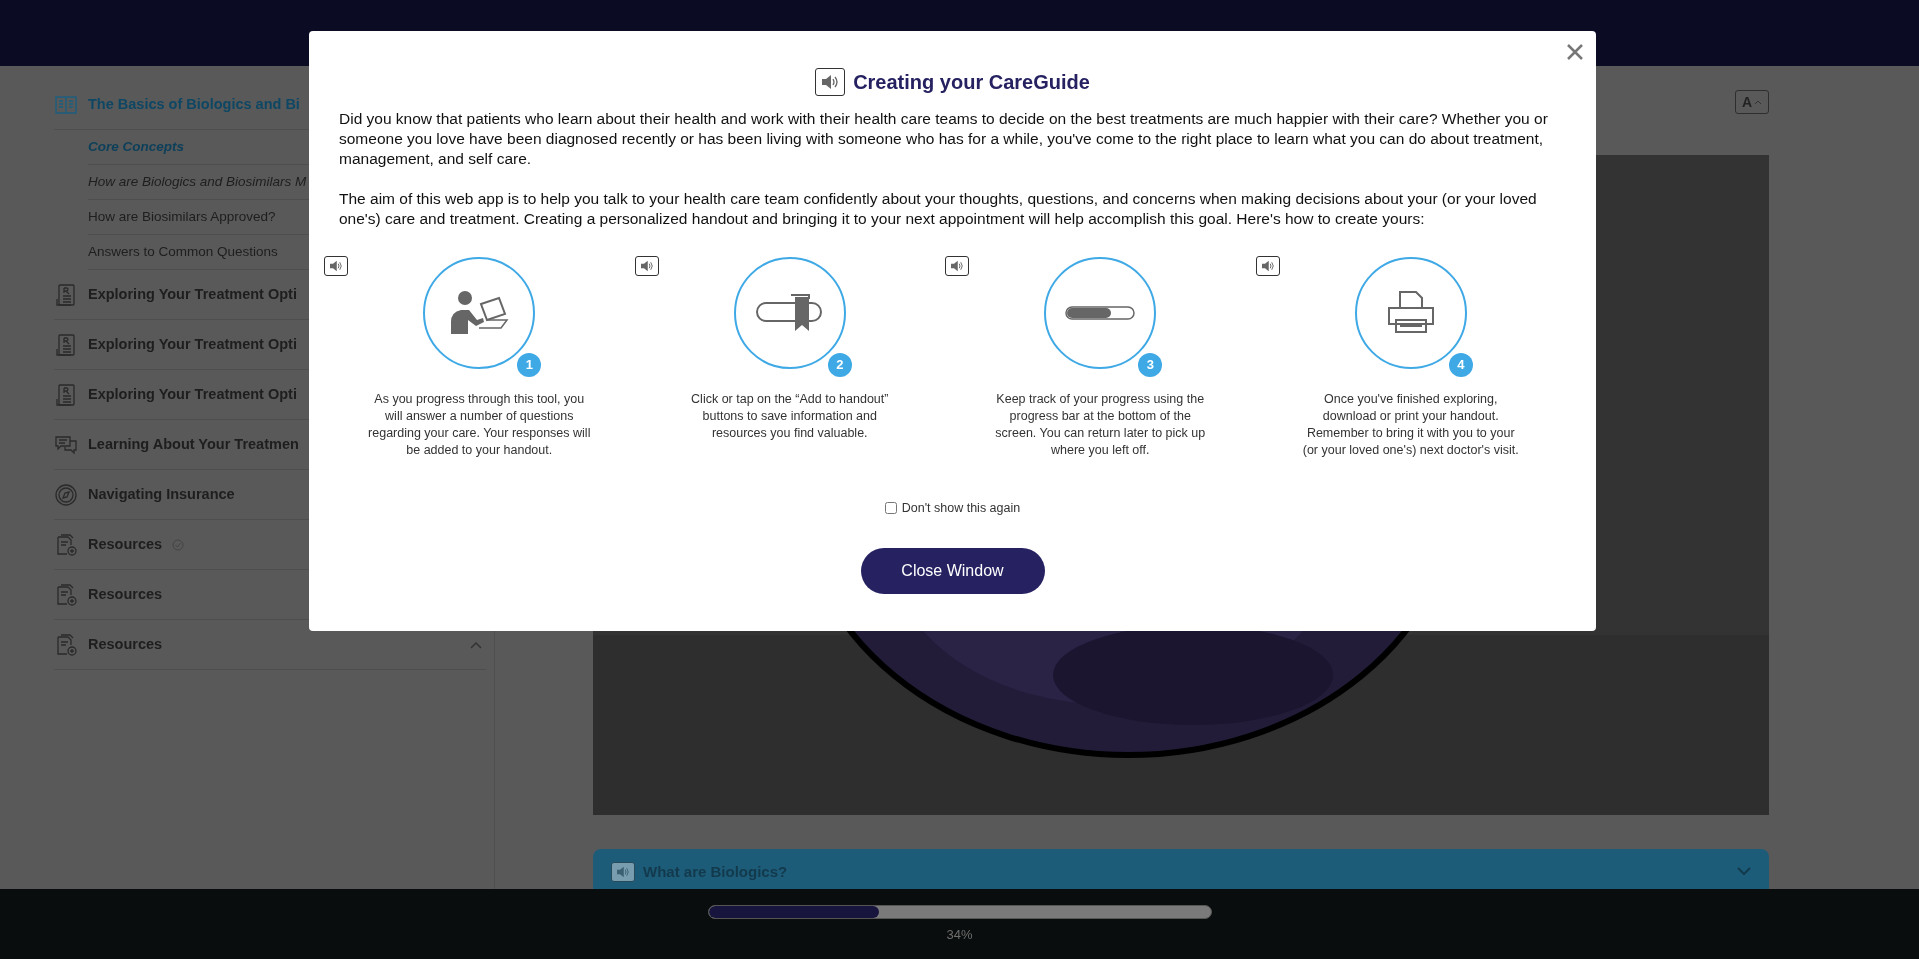 Image resolution: width=1919 pixels, height=959 pixels. I want to click on step-description: Once you've finished exploring, download or print your handout. Remember to bring it with you to your (or your loved one's) next doctor's visit., so click(1410, 425).